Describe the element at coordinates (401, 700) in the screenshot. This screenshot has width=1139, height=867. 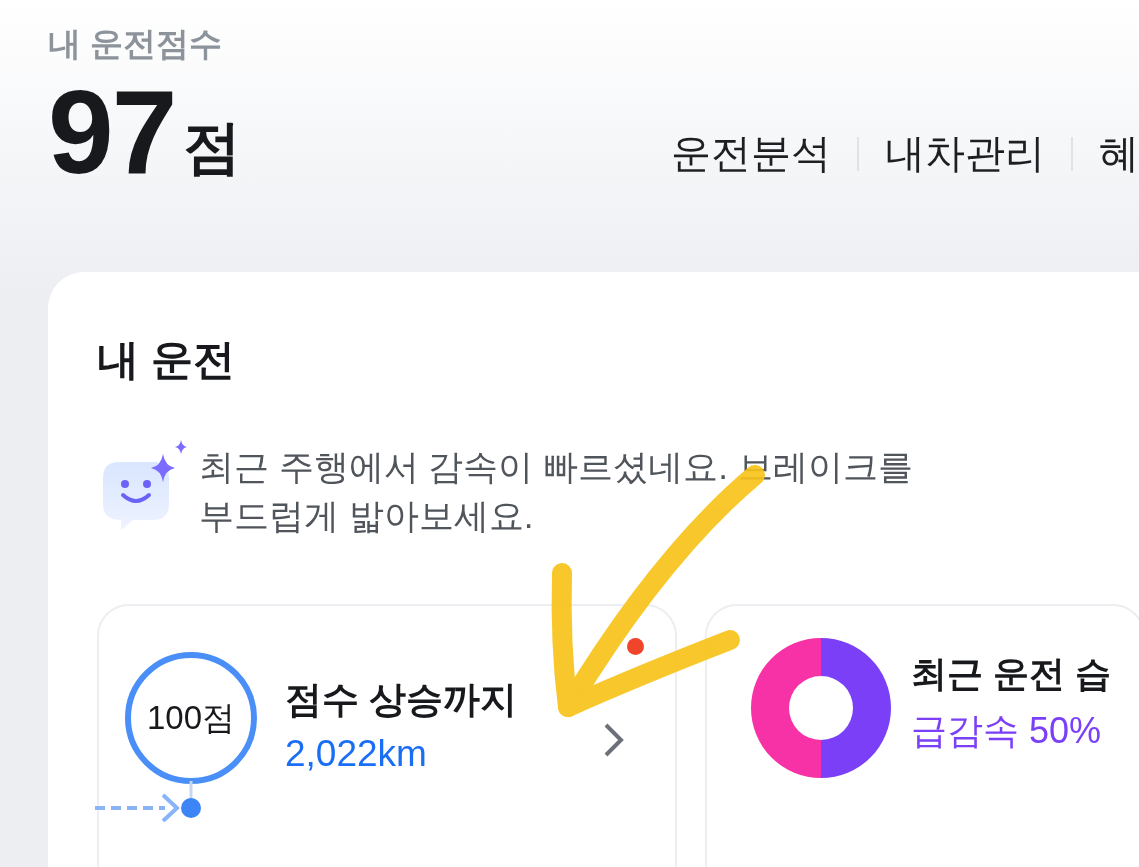
I see `tile-title: 점수 상승까지` at that location.